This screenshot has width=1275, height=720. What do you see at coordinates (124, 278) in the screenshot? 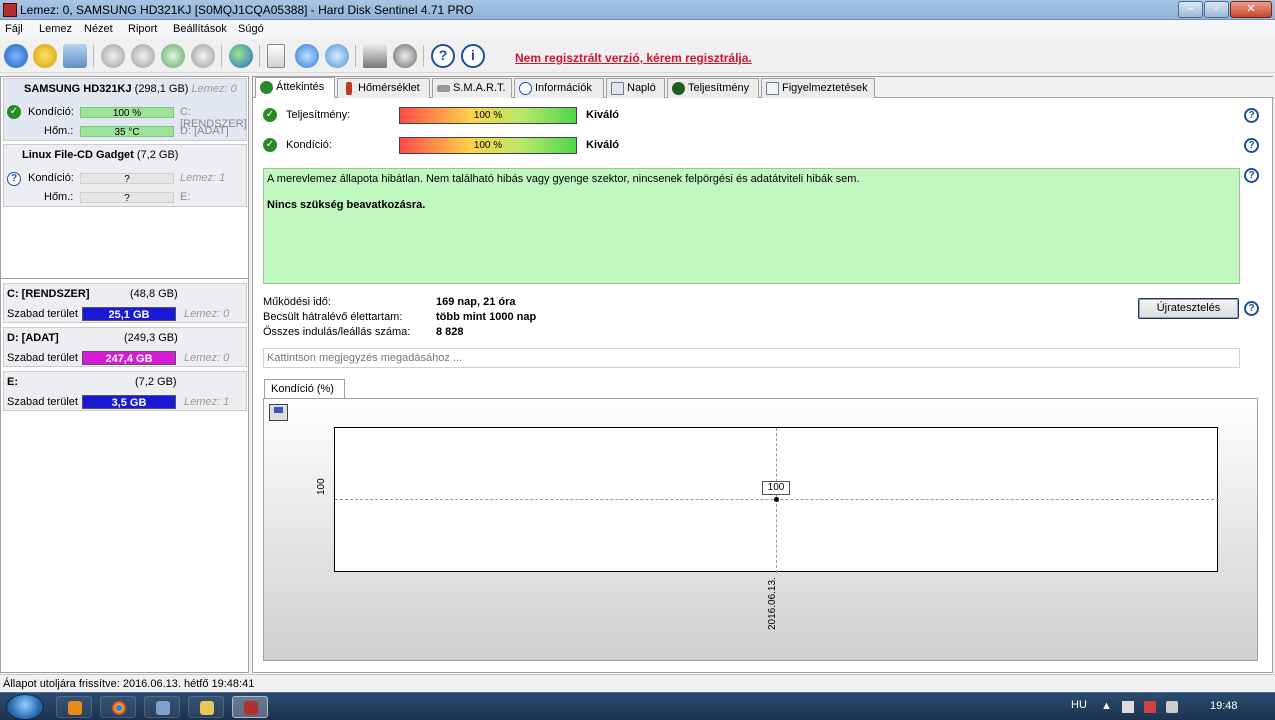
I see `pane-divider` at bounding box center [124, 278].